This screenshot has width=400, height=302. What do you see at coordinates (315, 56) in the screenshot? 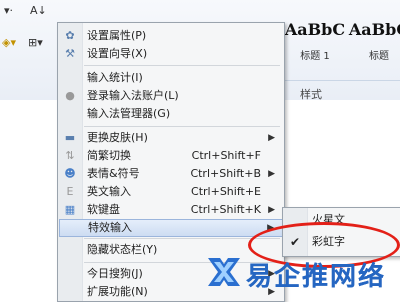
I see `style-caption: 标题 1` at bounding box center [315, 56].